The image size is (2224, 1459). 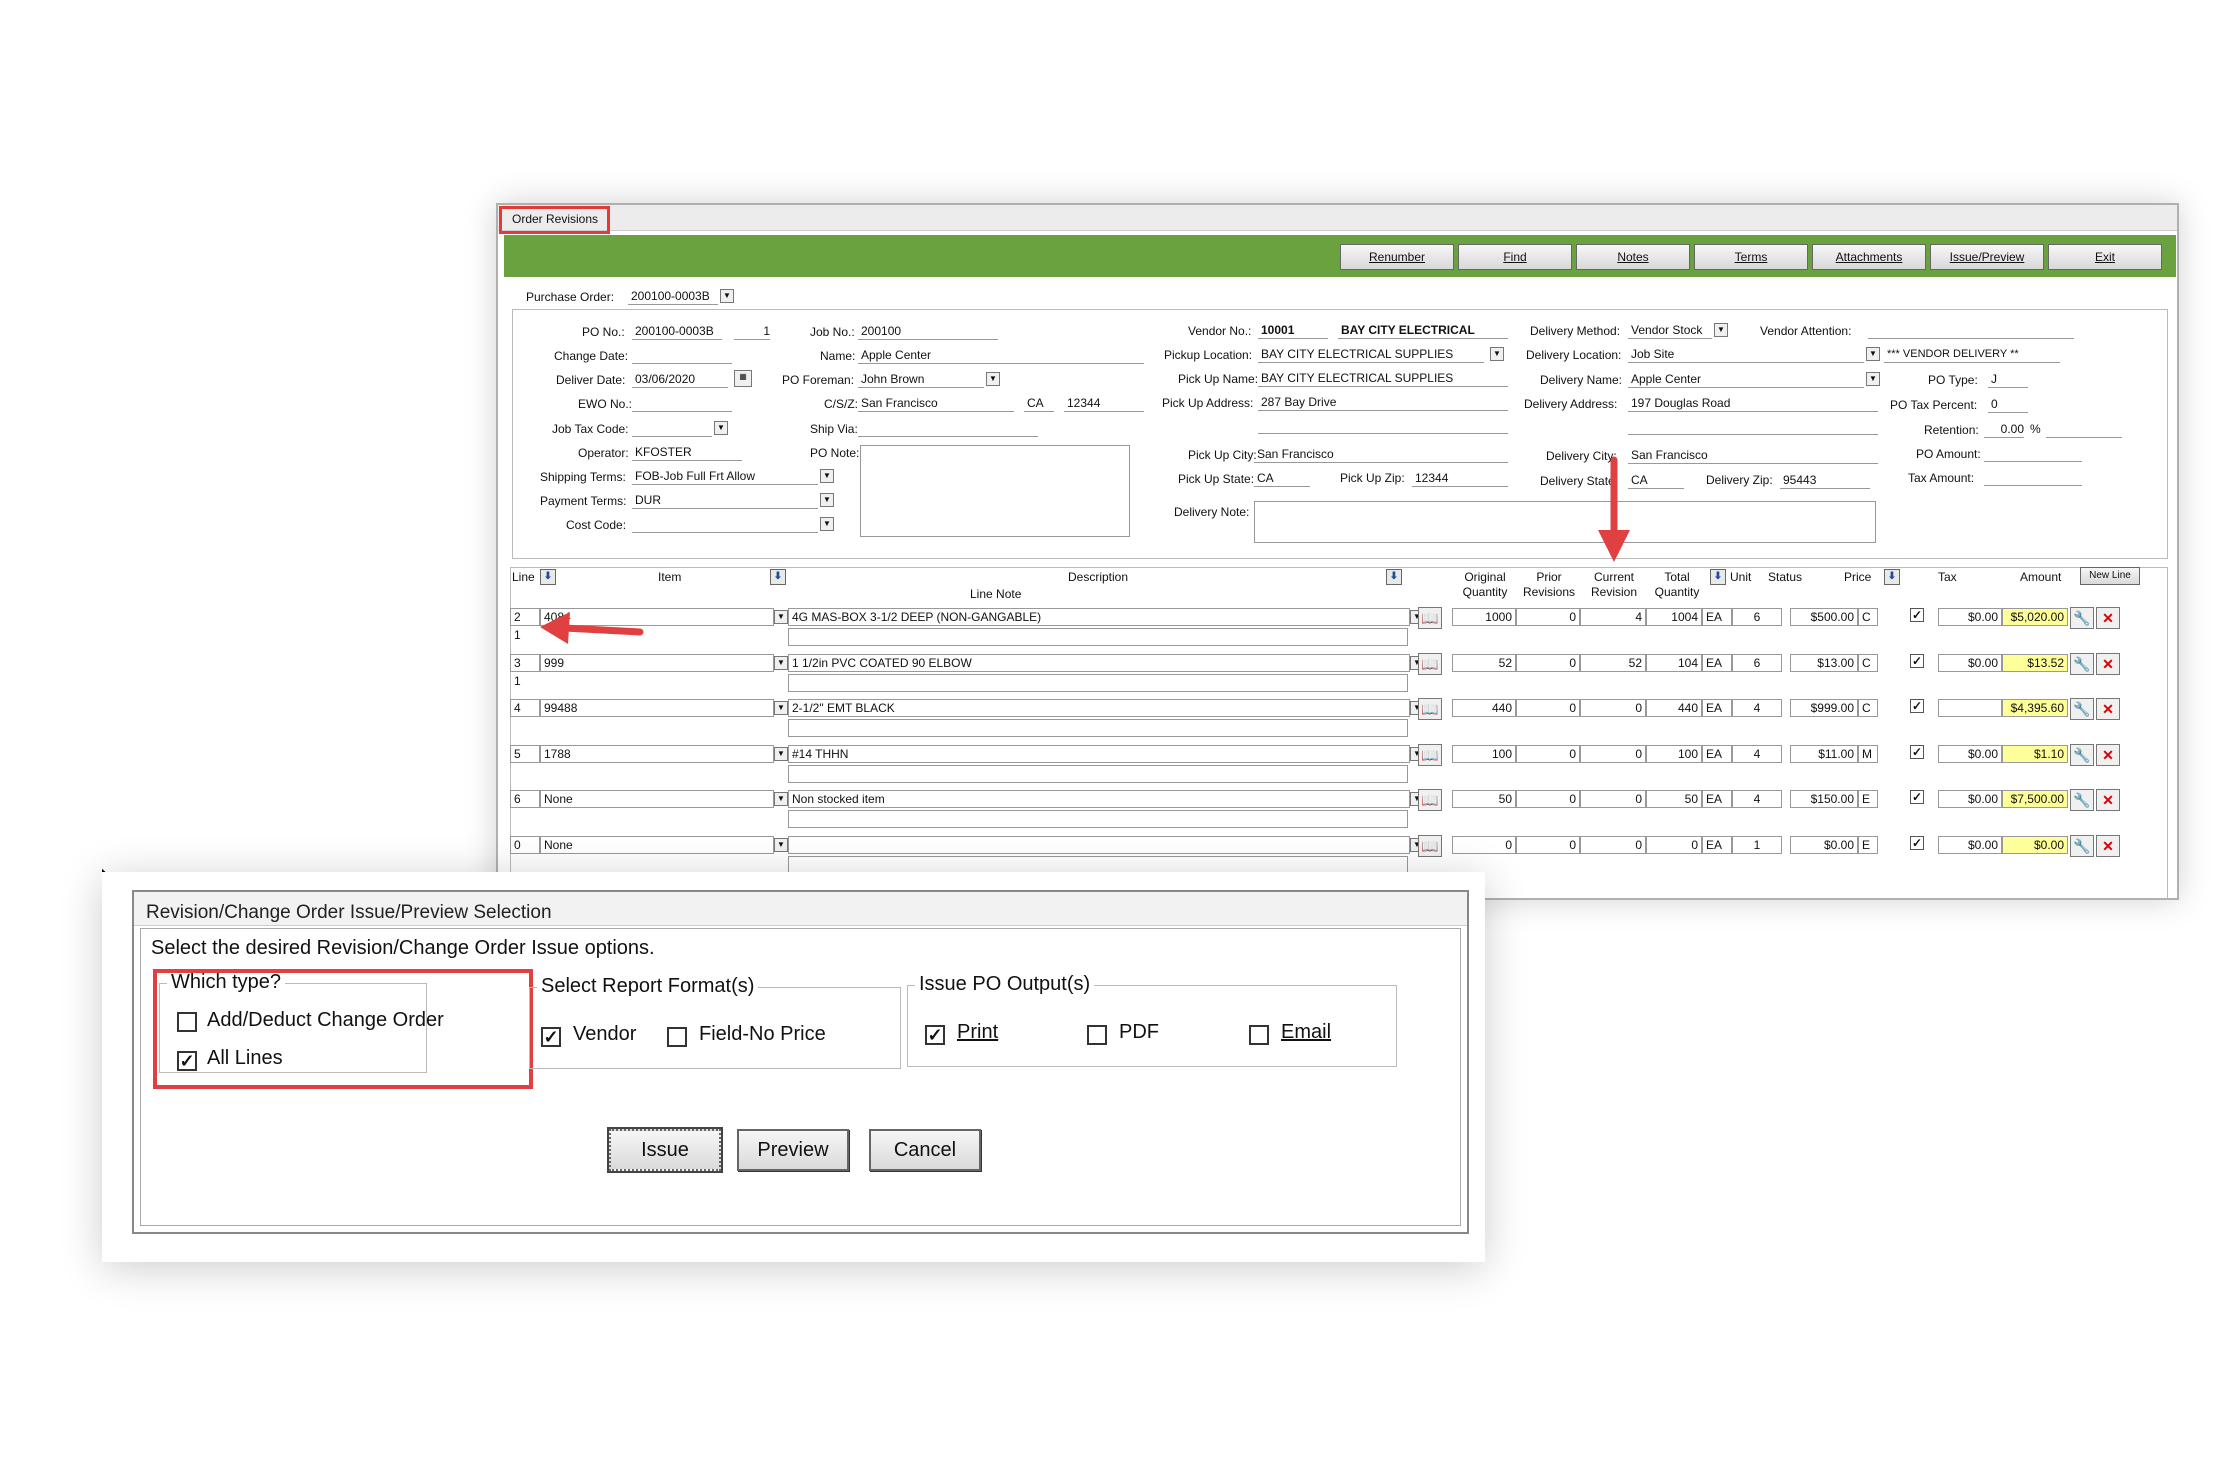 What do you see at coordinates (2035, 708) in the screenshot?
I see `amount-cell: $4,395.60` at bounding box center [2035, 708].